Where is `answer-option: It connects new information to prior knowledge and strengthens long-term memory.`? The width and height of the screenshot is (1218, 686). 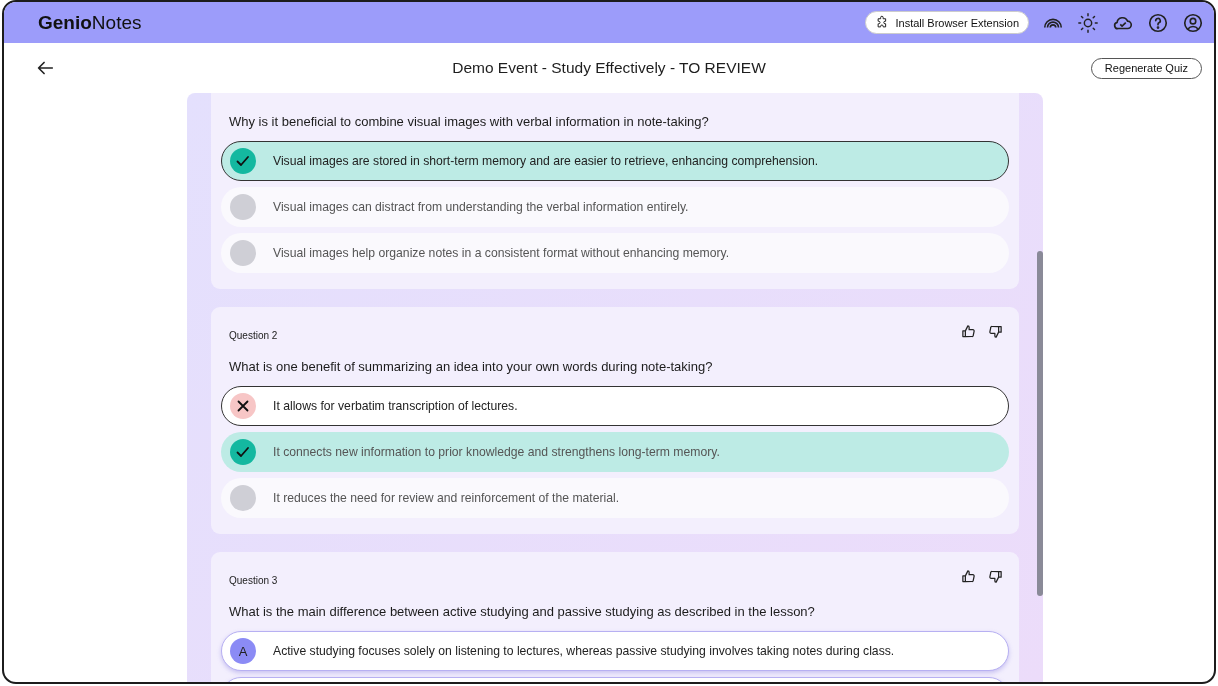 answer-option: It connects new information to prior knowledge and strengthens long-term memory. is located at coordinates (615, 452).